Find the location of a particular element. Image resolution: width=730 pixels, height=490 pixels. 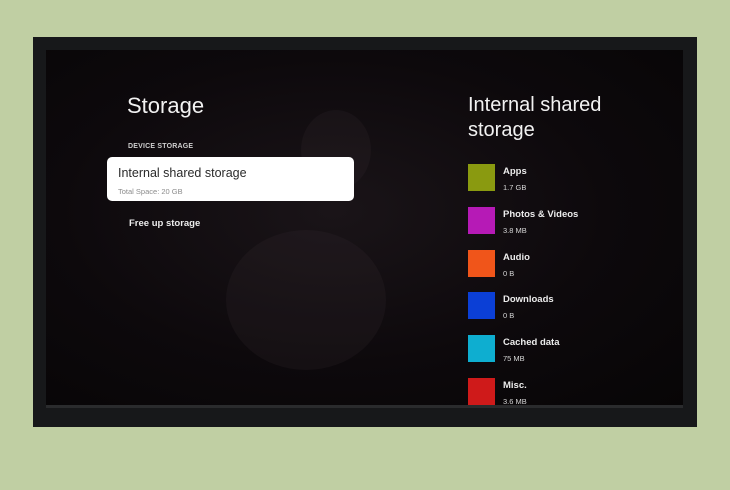

category-item-misc: Misc. 3.6 MB is located at coordinates (568, 392).